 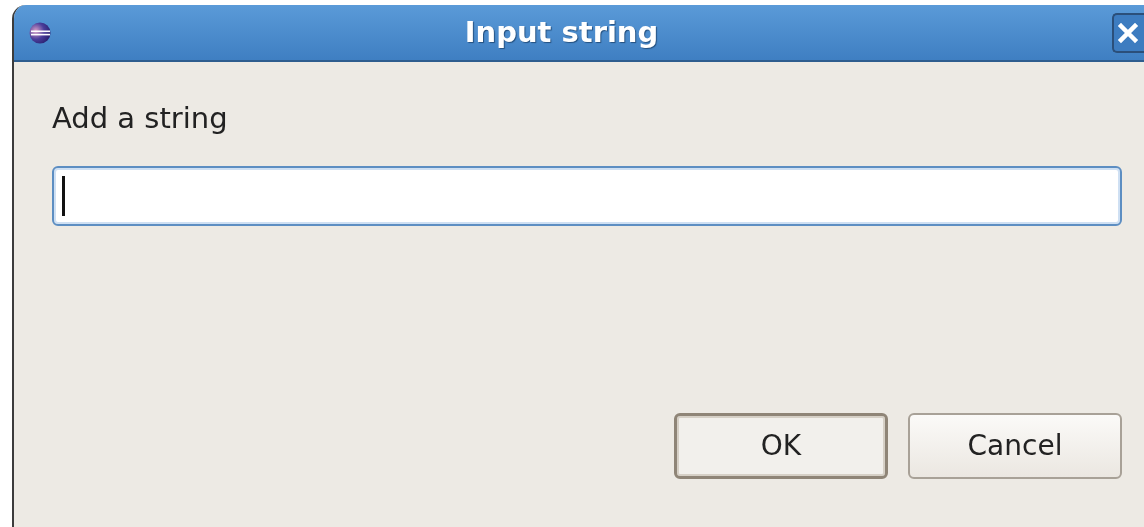 I want to click on prompt-label: Add a string, so click(x=140, y=118).